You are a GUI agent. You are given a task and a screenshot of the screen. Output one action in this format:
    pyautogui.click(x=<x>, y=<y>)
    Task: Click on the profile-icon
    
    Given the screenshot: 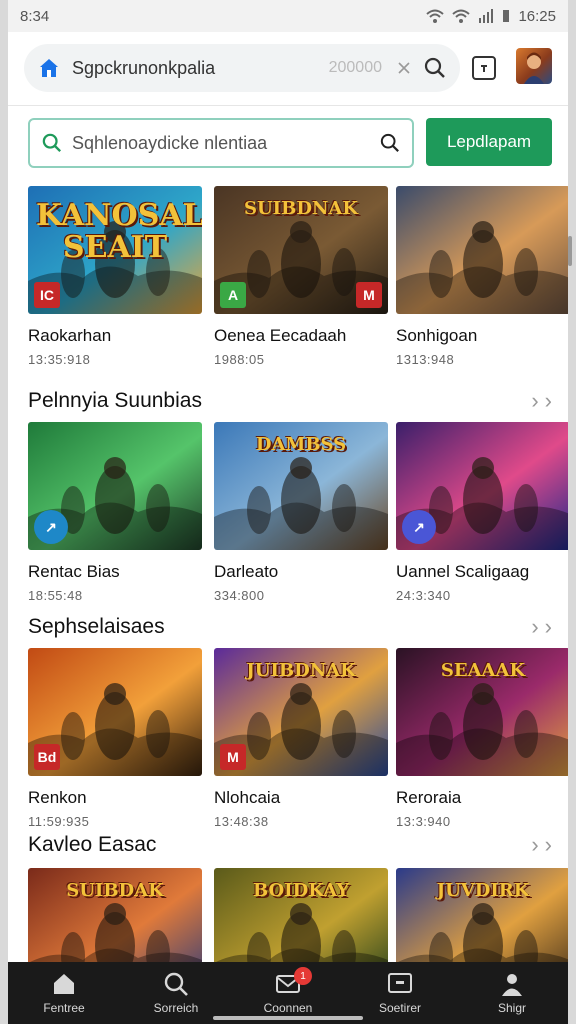 What is the action you would take?
    pyautogui.click(x=512, y=984)
    